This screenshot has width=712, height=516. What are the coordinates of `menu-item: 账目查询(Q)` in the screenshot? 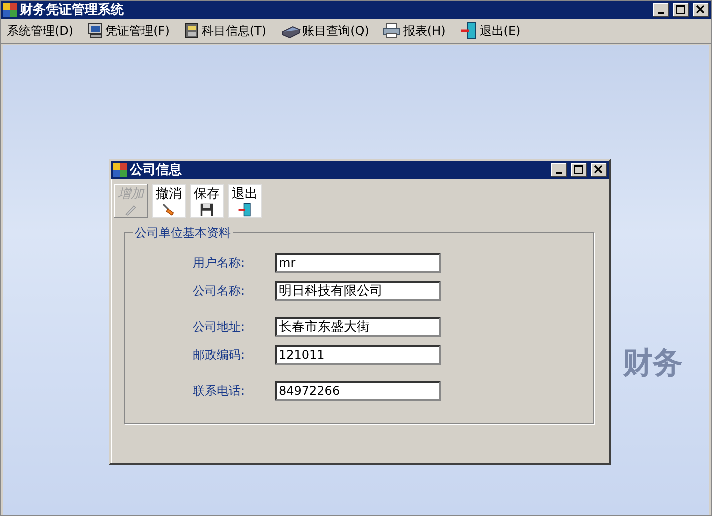 It's located at (325, 31).